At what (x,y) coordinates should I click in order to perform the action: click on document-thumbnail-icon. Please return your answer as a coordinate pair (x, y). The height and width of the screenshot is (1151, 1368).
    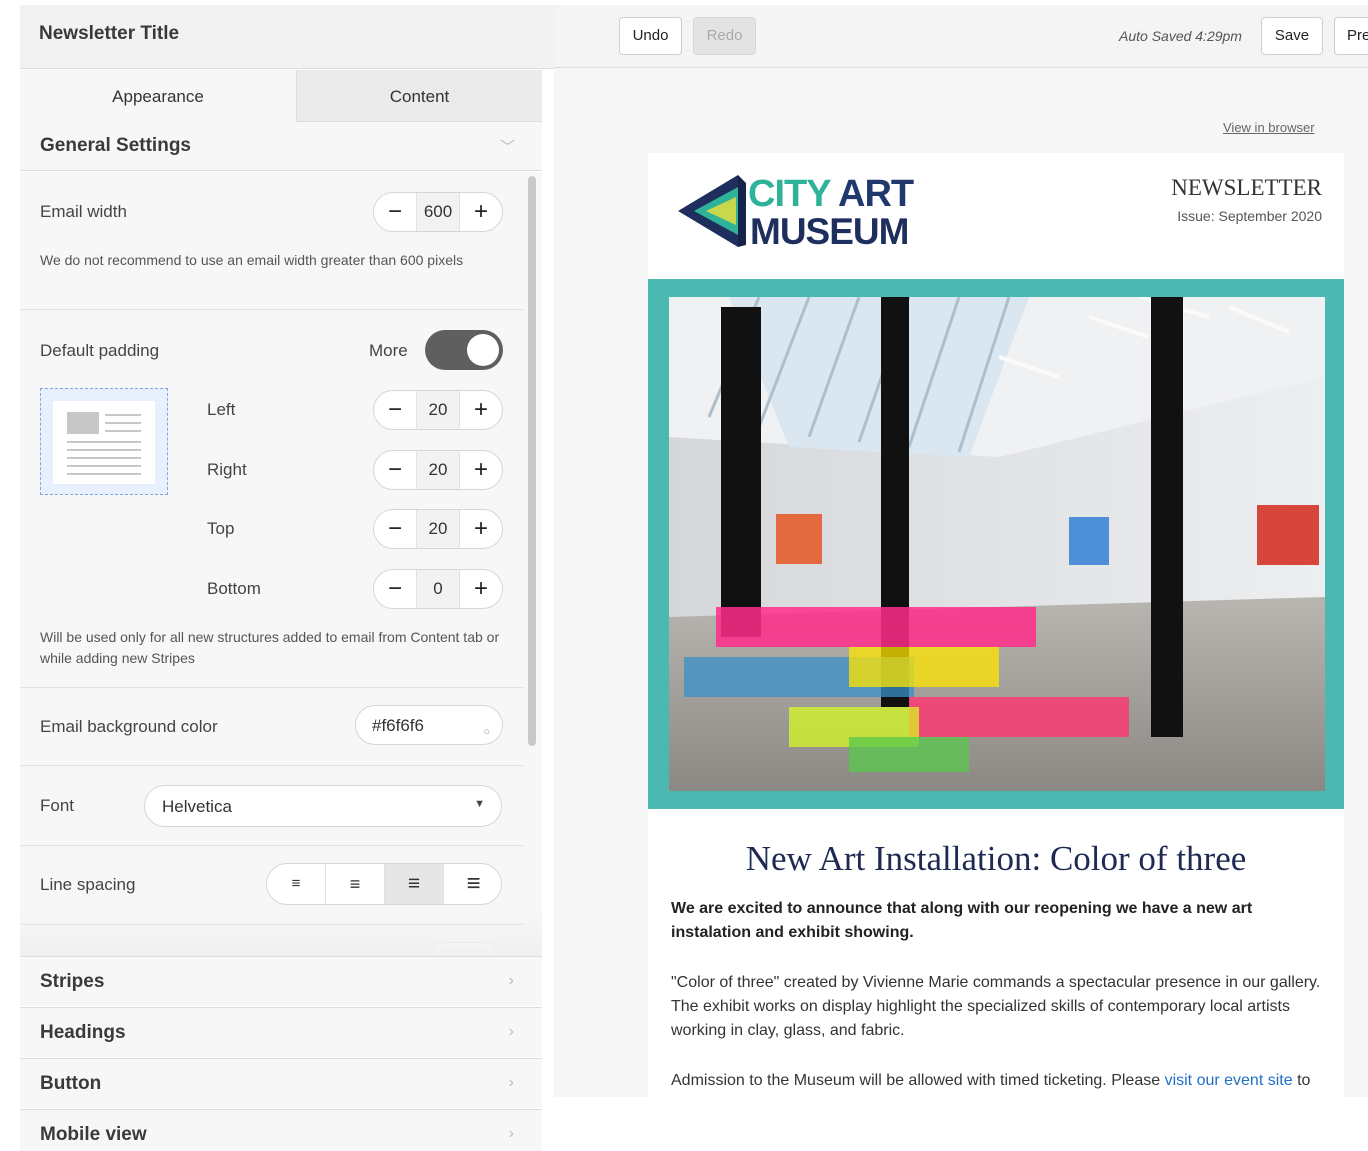
    Looking at the image, I should click on (104, 442).